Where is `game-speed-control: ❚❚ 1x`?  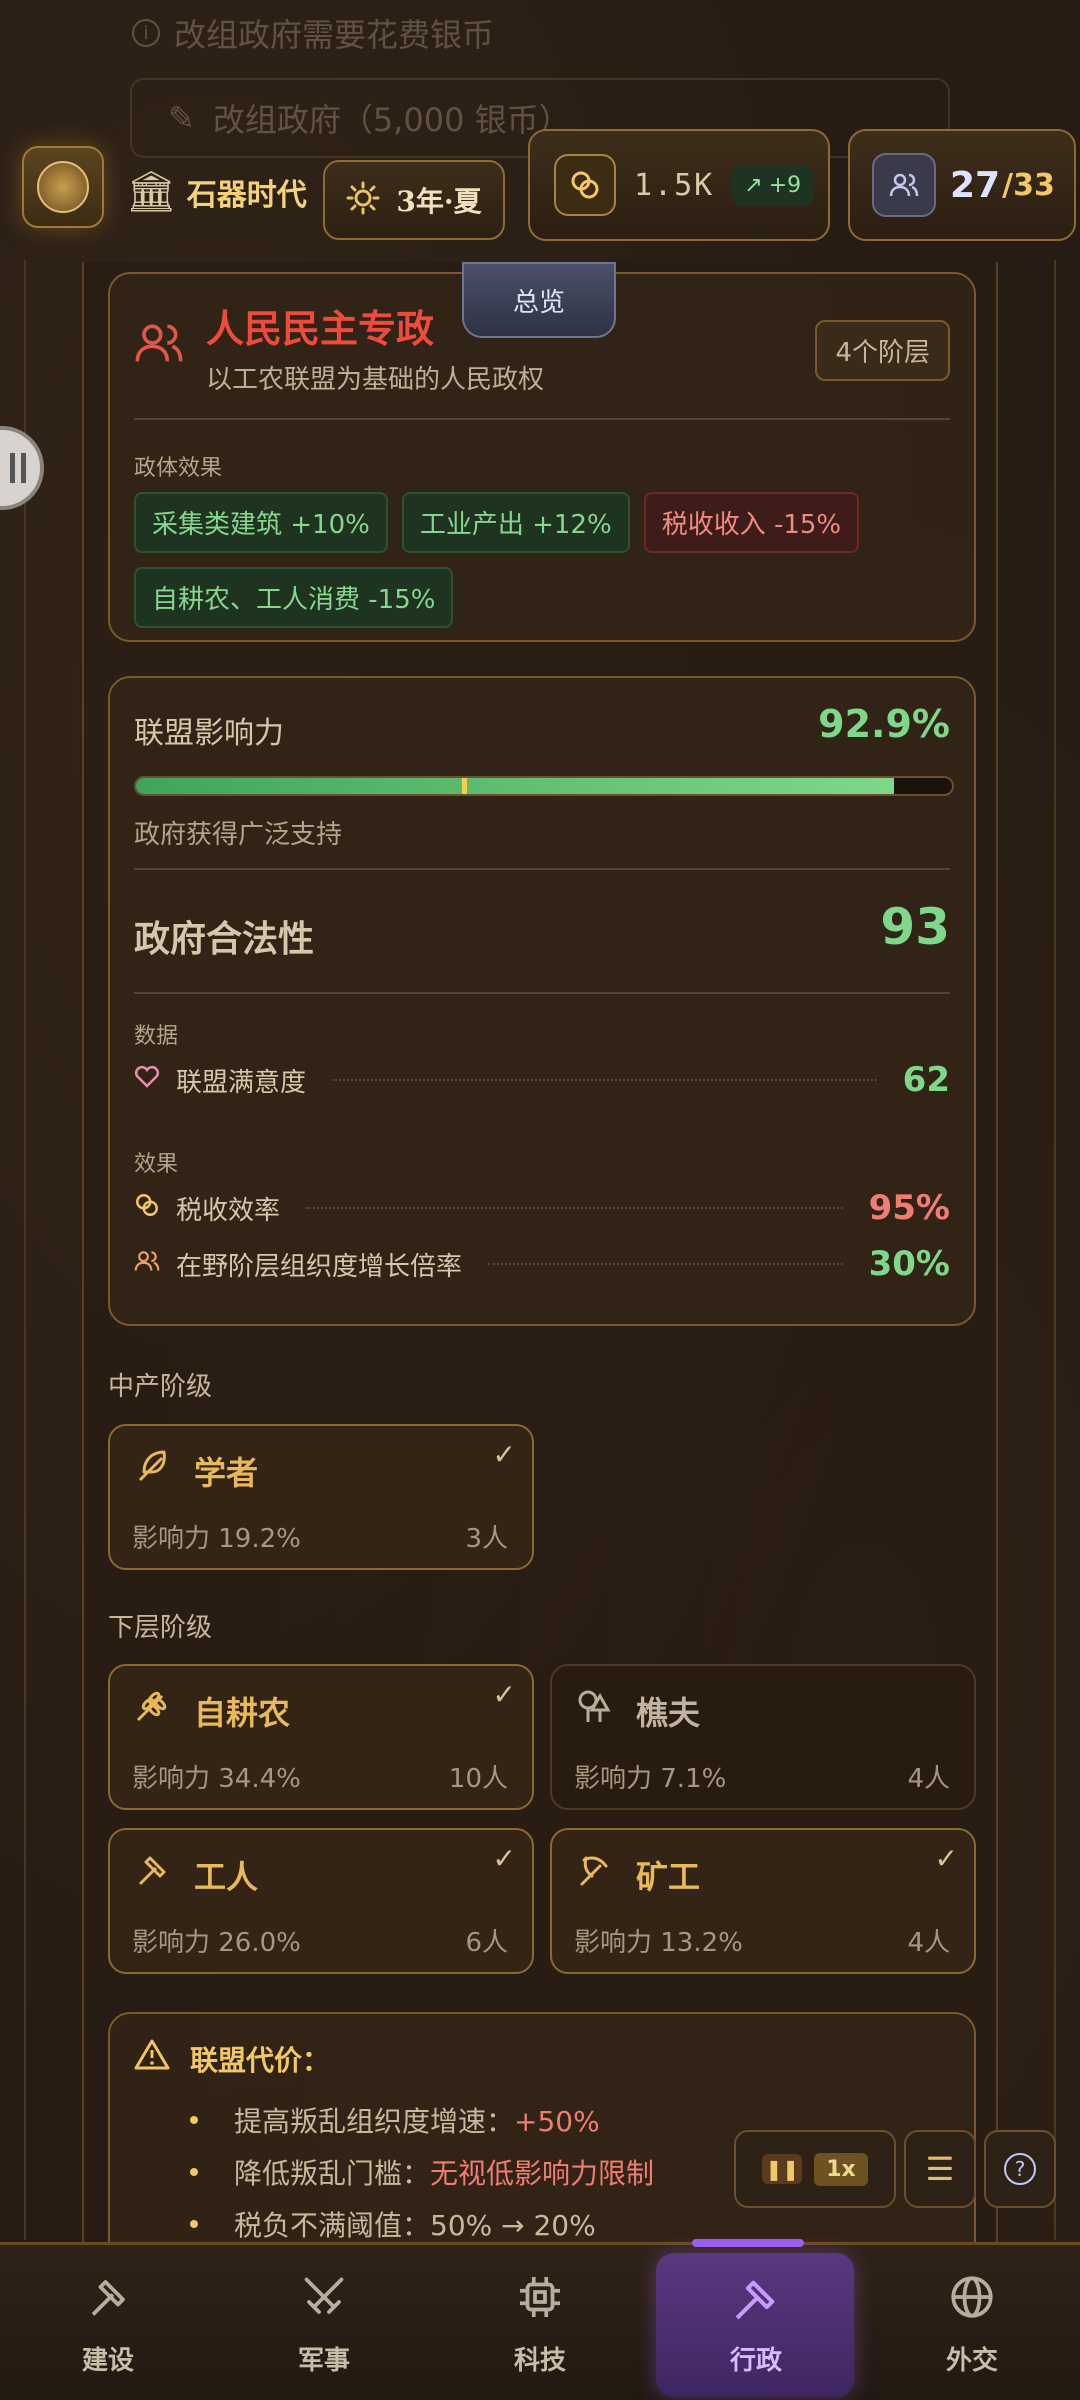 game-speed-control: ❚❚ 1x is located at coordinates (815, 2169).